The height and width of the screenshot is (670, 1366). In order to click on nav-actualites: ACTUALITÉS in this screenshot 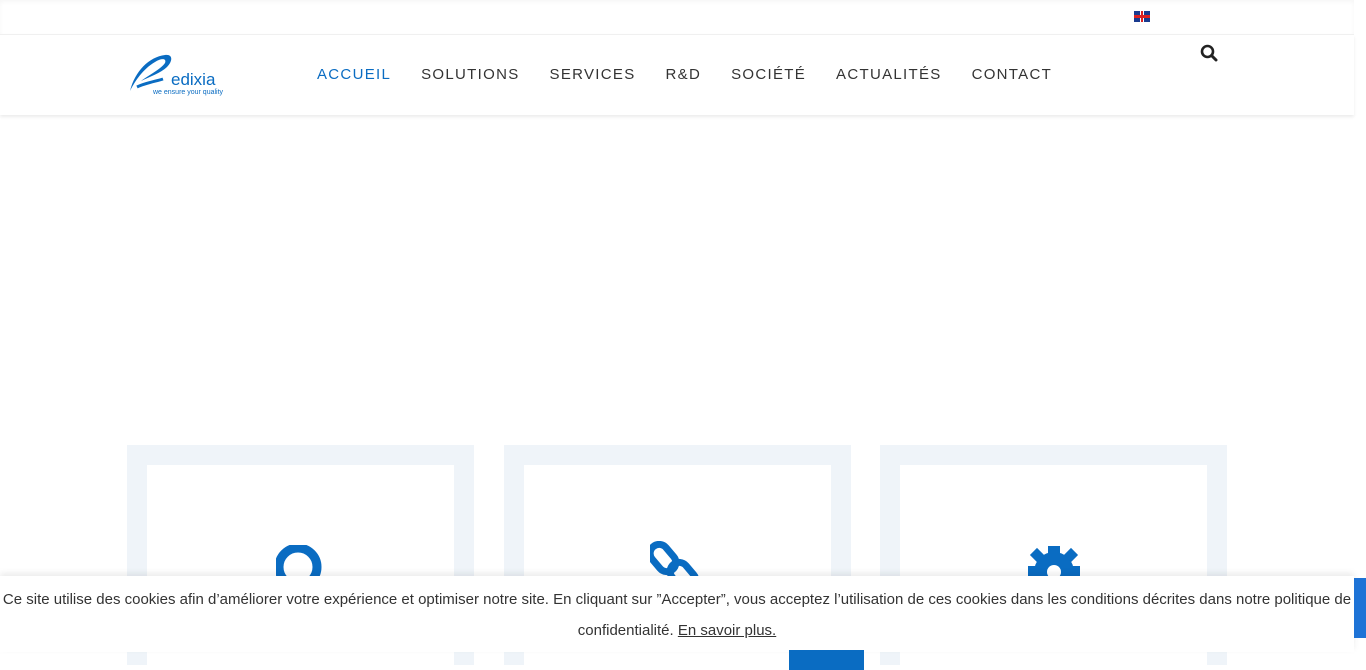, I will do `click(889, 74)`.